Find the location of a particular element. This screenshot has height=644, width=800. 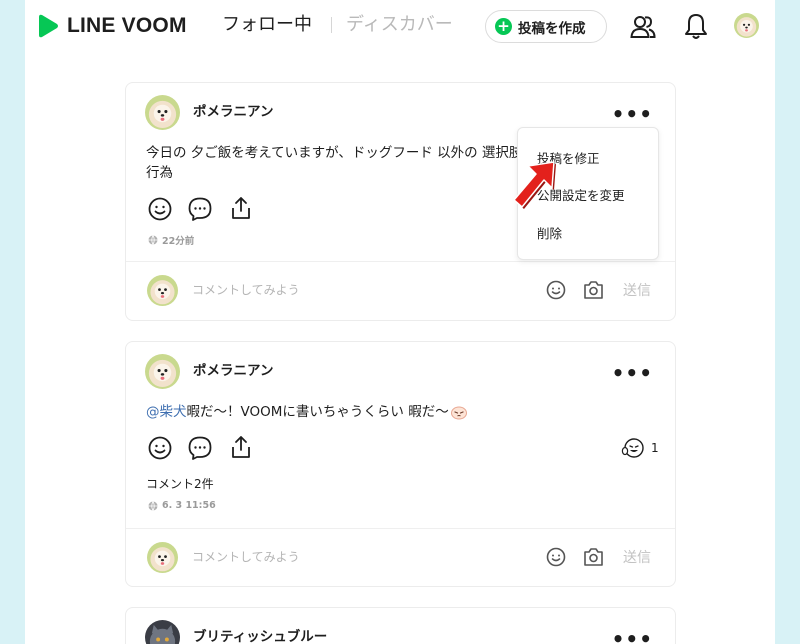

line-voom-logo: LINE VOOM is located at coordinates (112, 26).